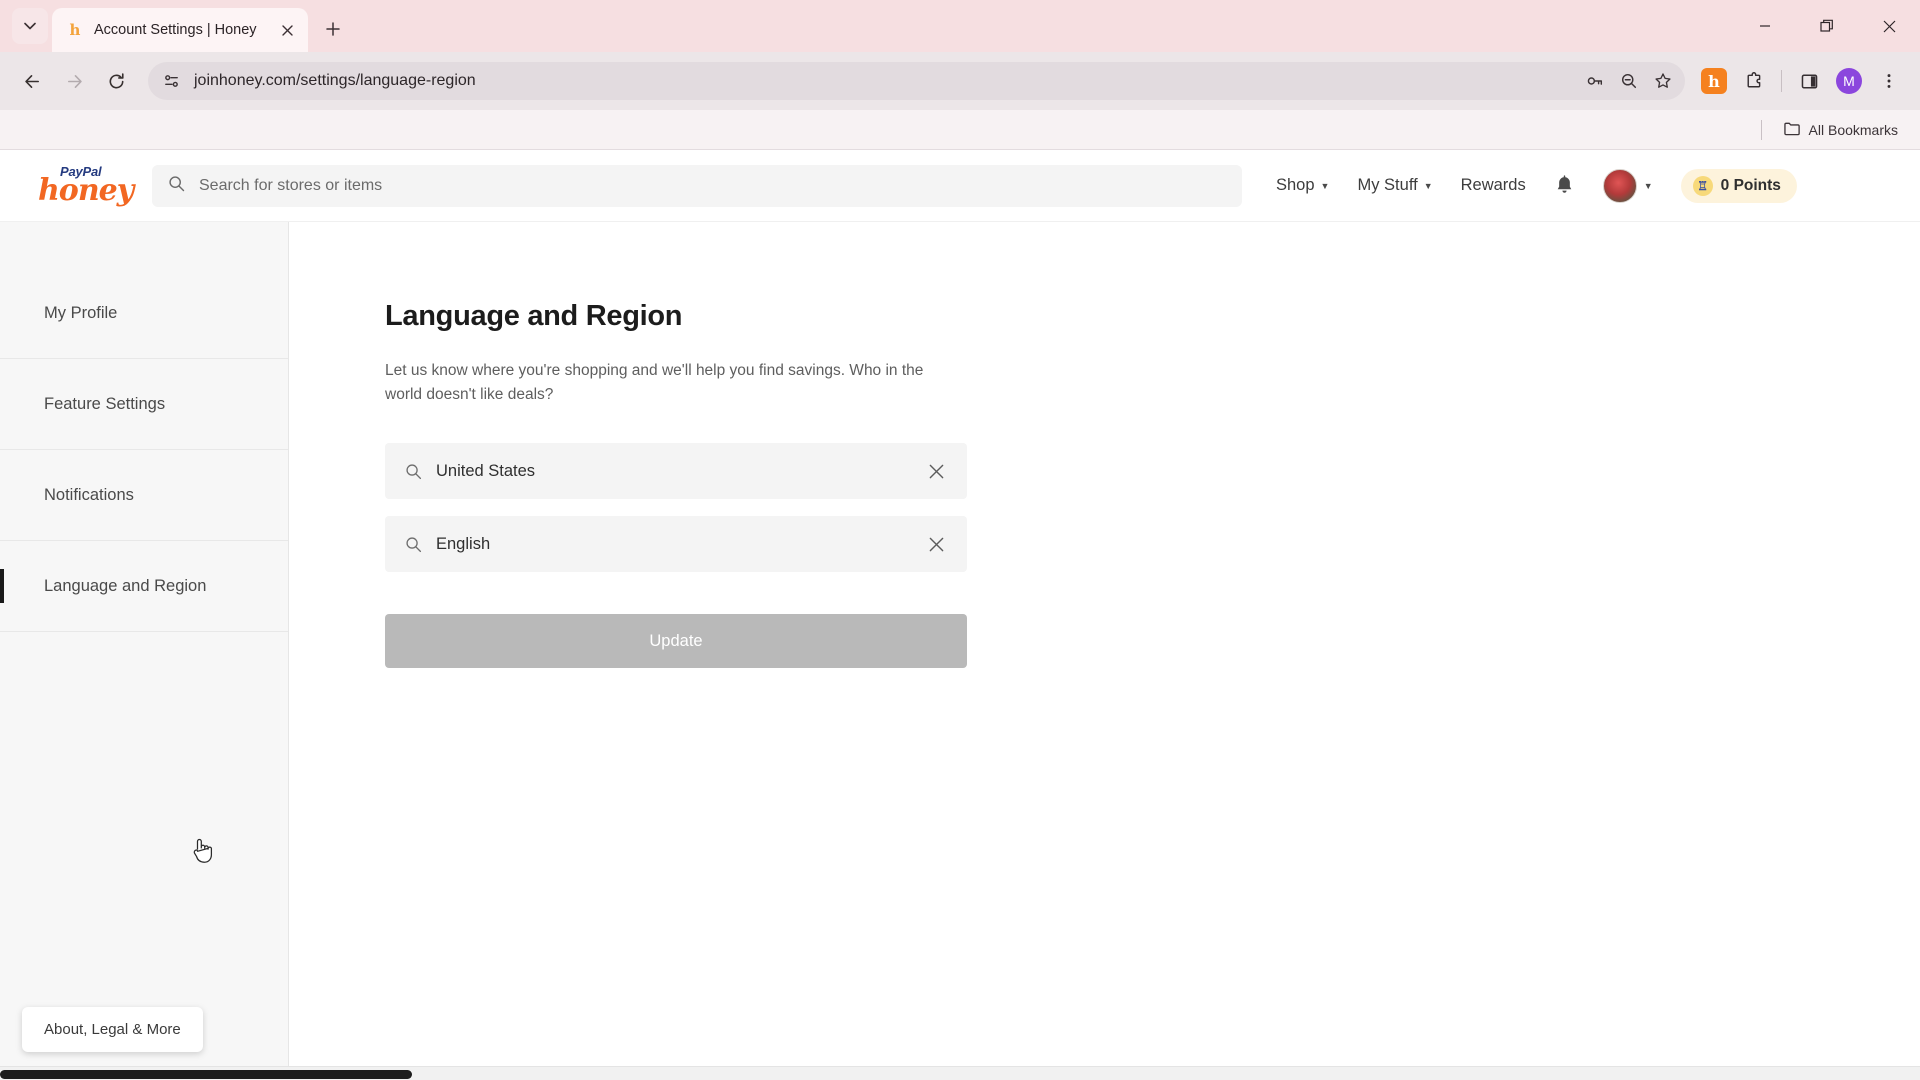  I want to click on all-bookmarks-button: All Bookmarks, so click(1841, 130).